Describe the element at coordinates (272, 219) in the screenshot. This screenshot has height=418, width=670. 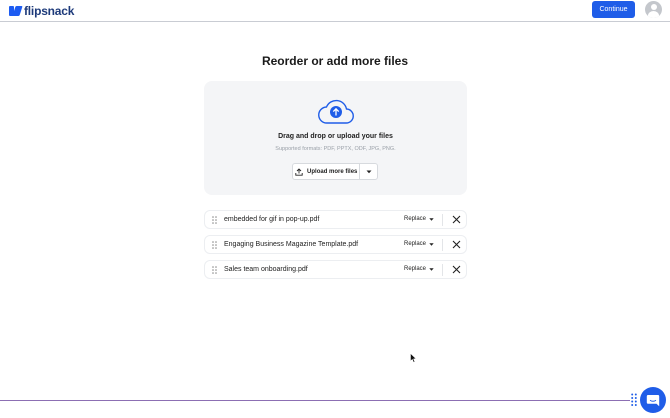
I see `file-name: embedded for gif in pop-up.pdf` at that location.